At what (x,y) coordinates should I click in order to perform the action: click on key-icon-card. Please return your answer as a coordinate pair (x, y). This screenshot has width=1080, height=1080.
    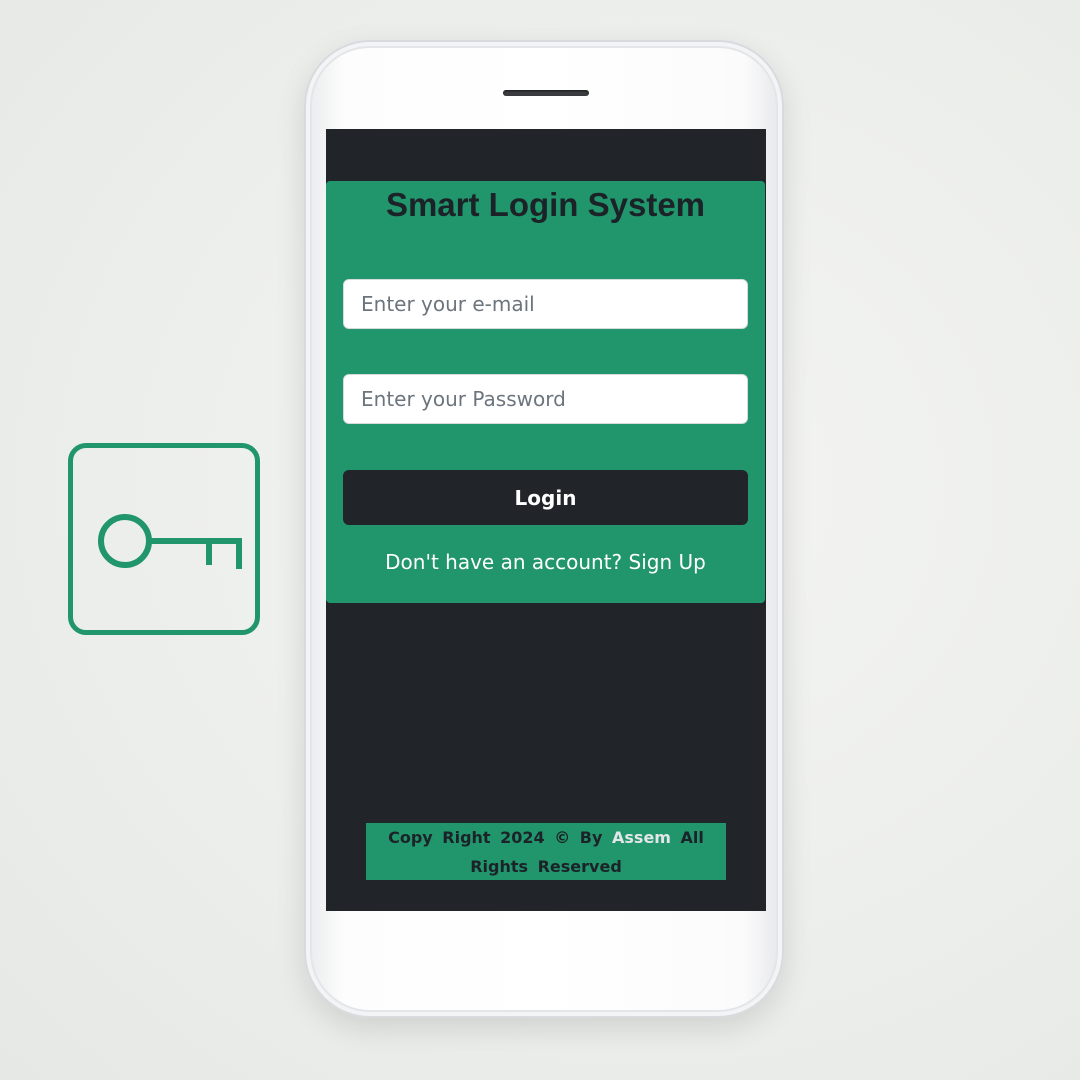
    Looking at the image, I should click on (164, 539).